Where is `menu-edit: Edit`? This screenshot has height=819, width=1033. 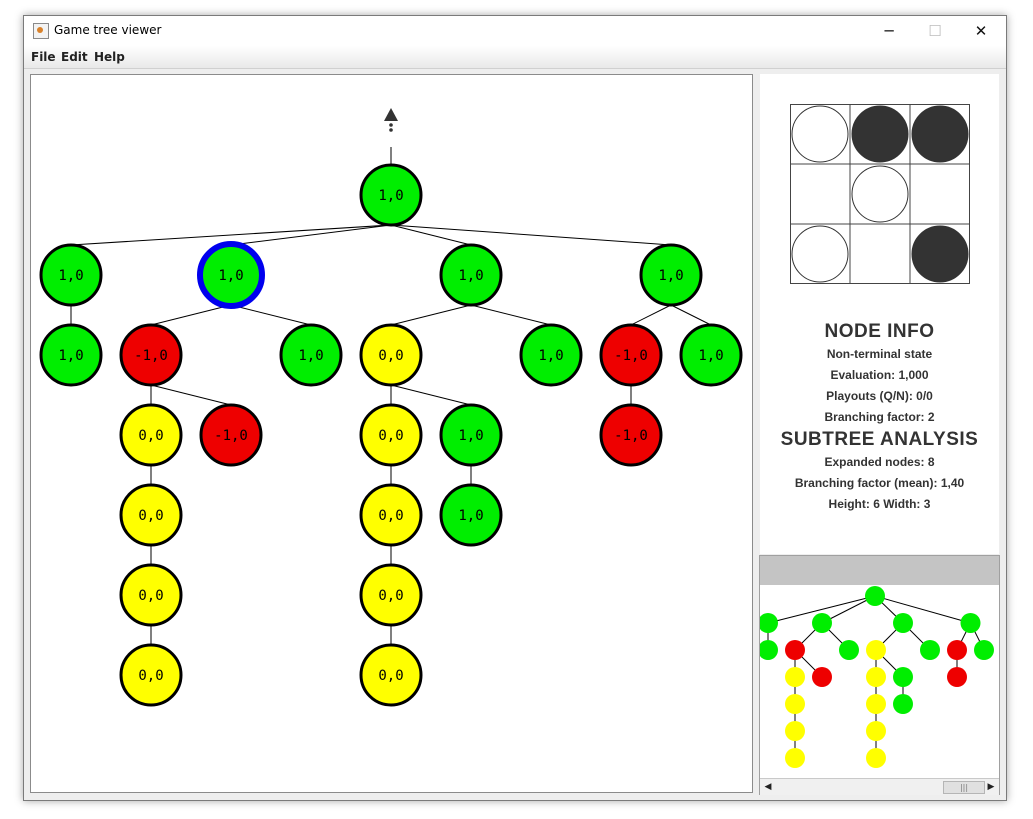 menu-edit: Edit is located at coordinates (74, 57).